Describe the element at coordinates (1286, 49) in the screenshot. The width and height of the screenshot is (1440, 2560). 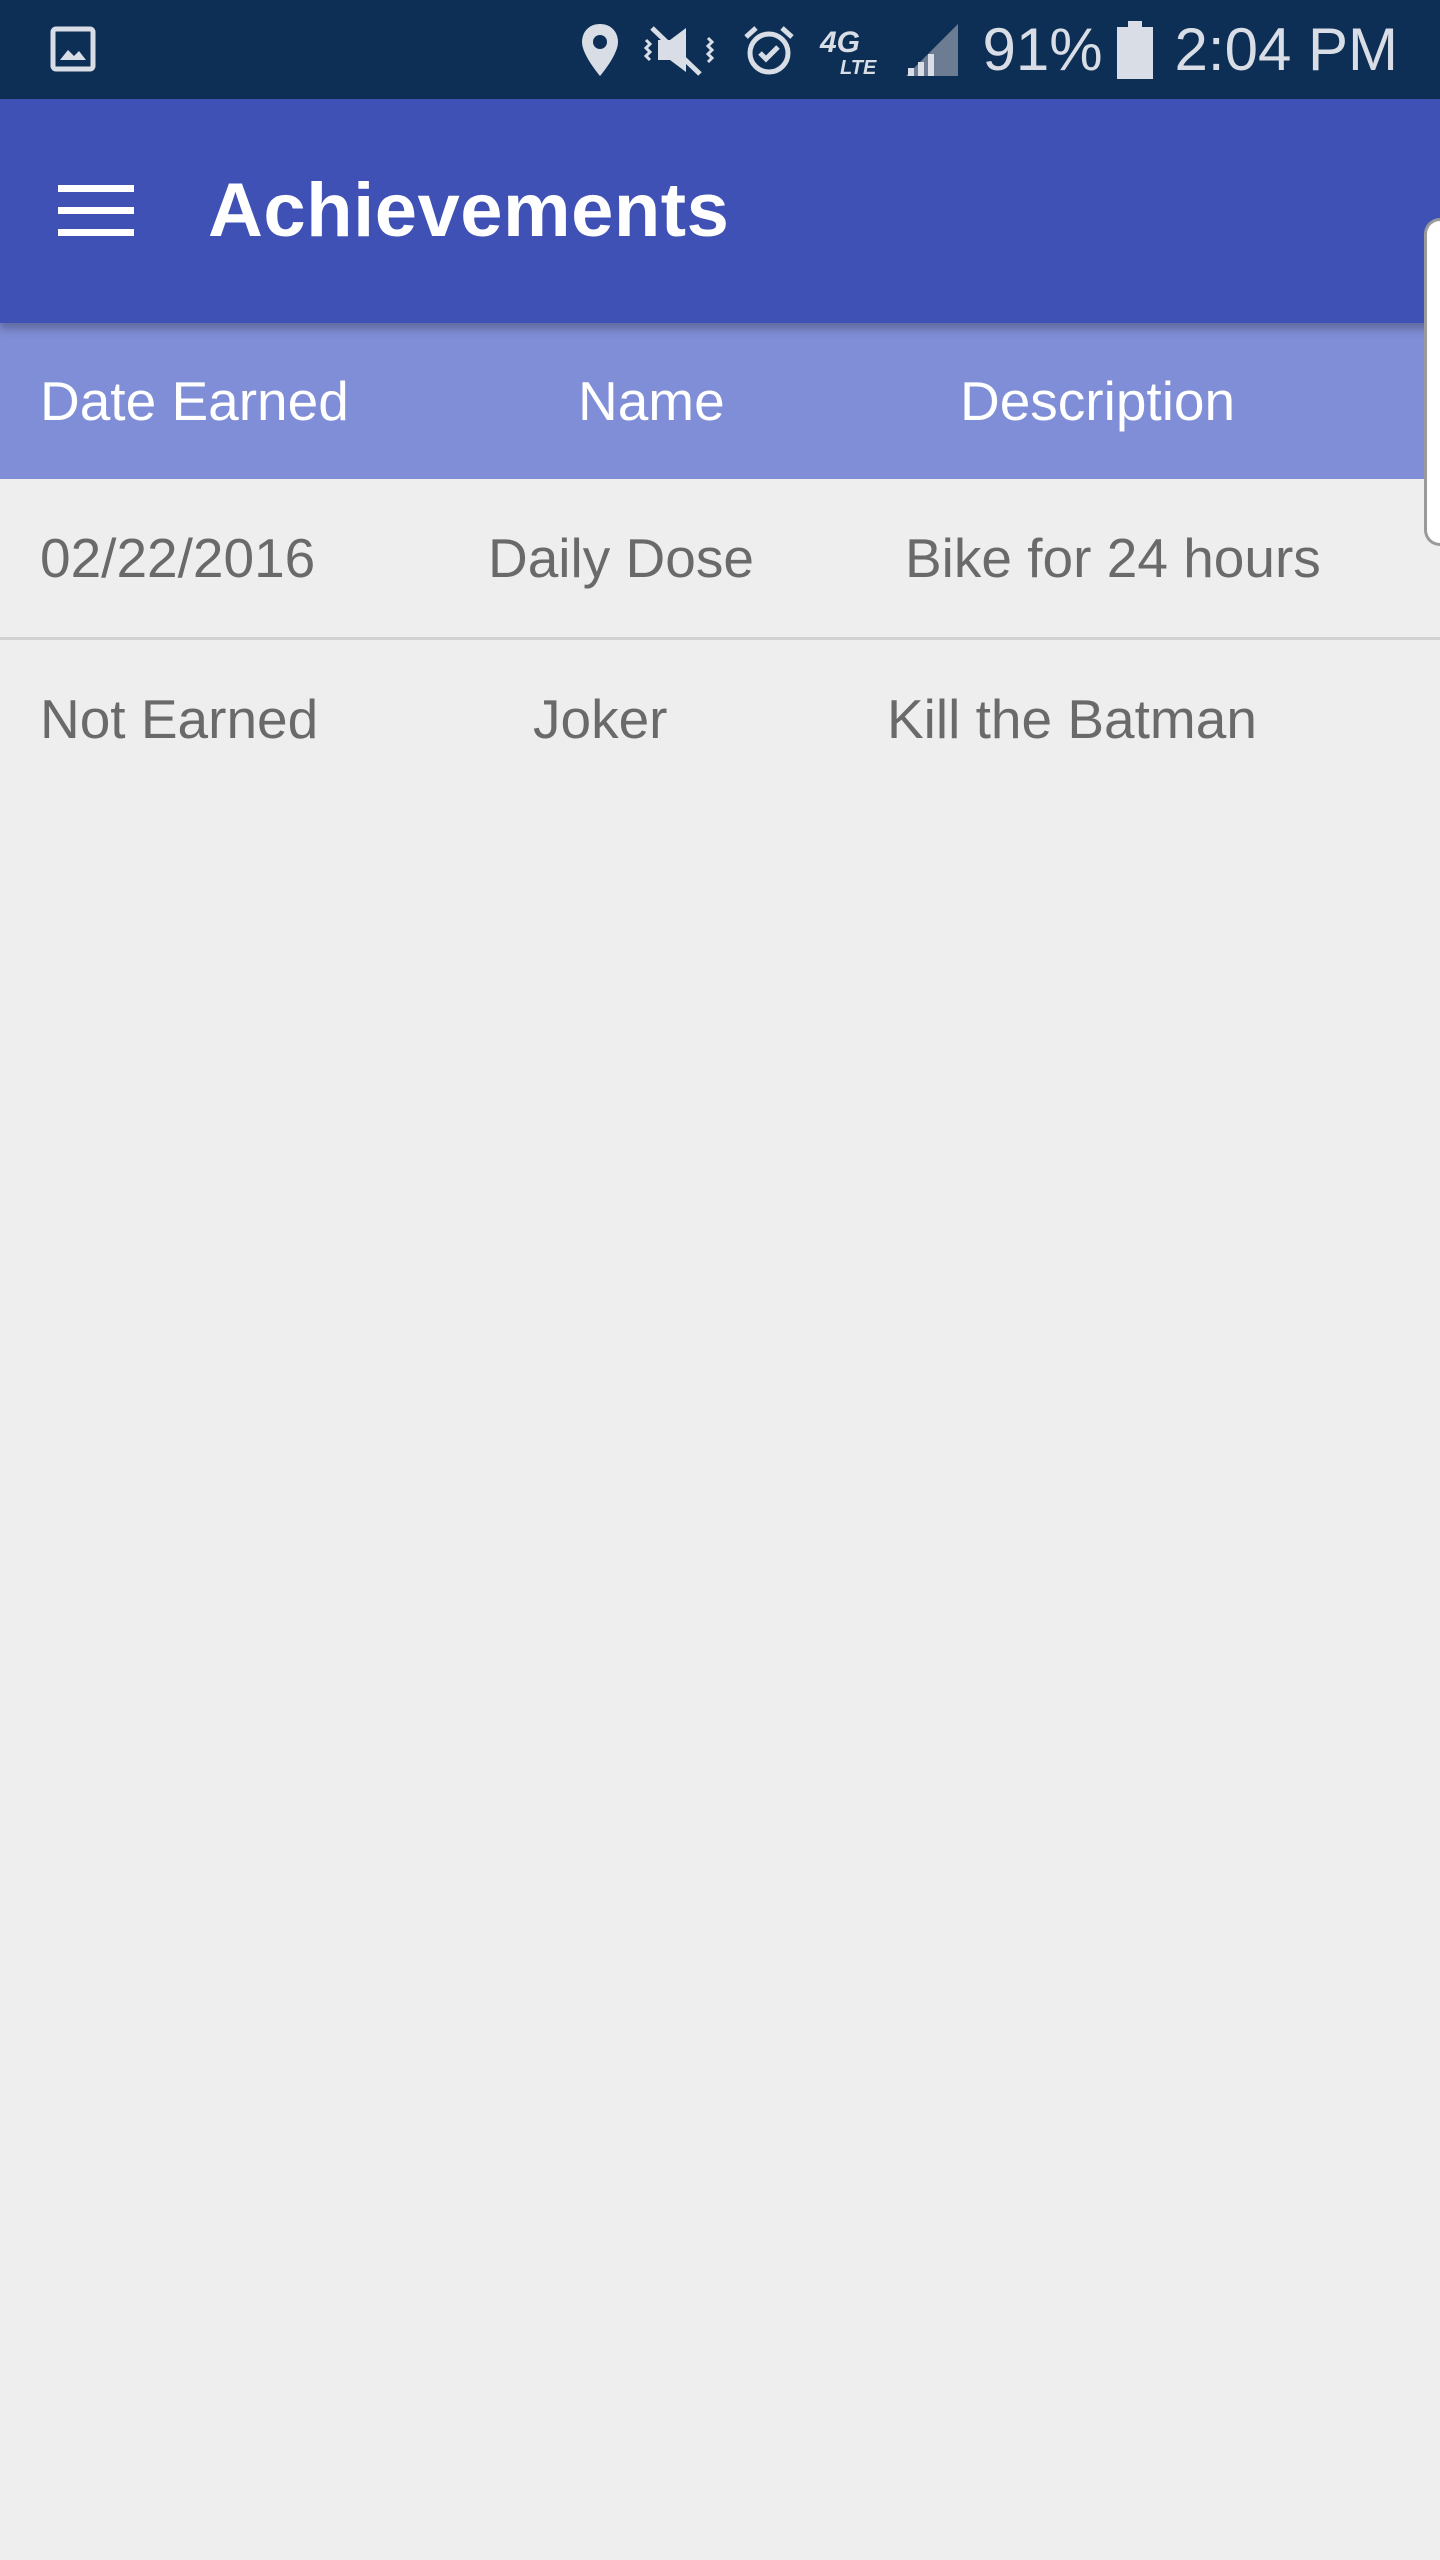
I see `status-time: 2:04 PM` at that location.